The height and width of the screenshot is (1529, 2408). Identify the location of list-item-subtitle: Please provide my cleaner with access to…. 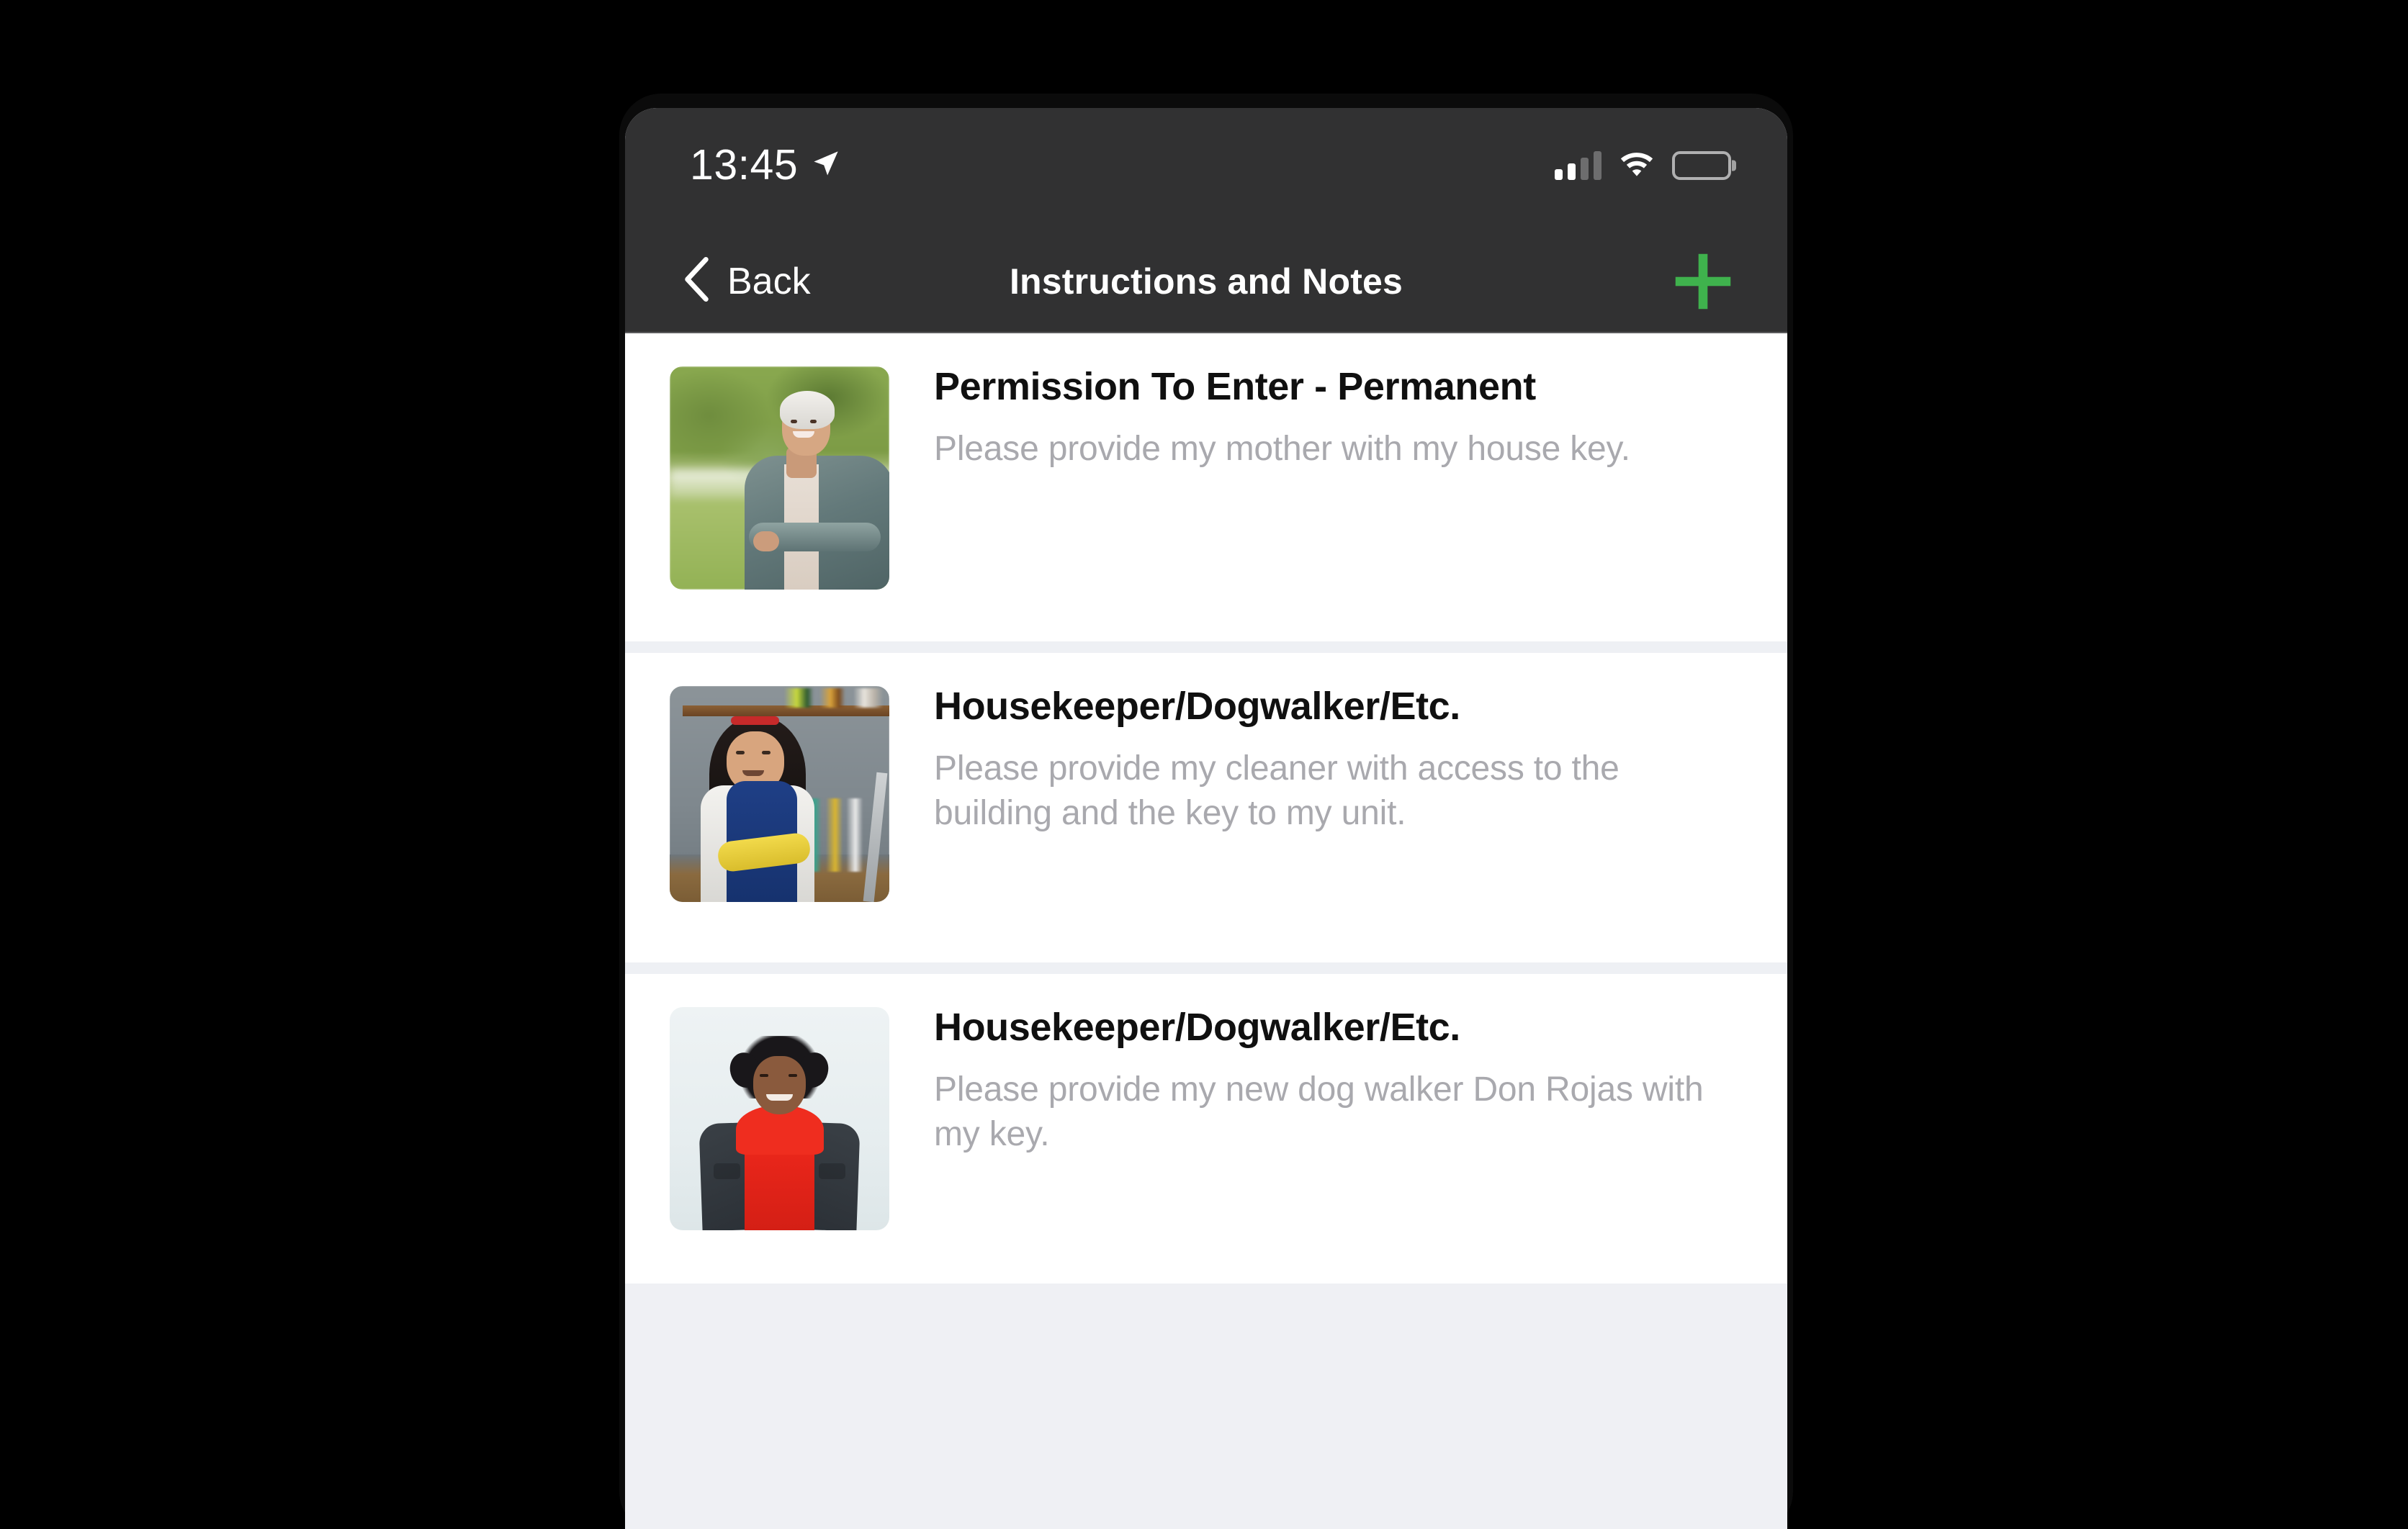
(1277, 790).